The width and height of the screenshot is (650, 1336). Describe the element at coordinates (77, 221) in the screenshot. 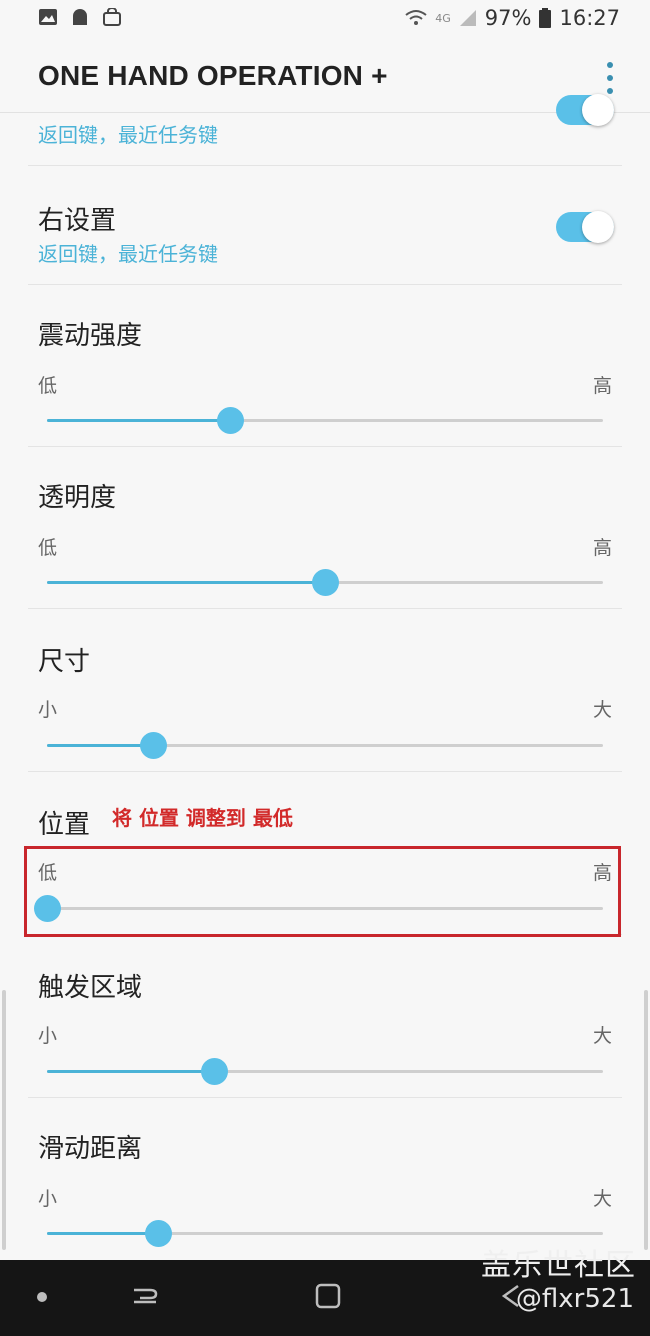

I see `right-setting-title: 右设置` at that location.